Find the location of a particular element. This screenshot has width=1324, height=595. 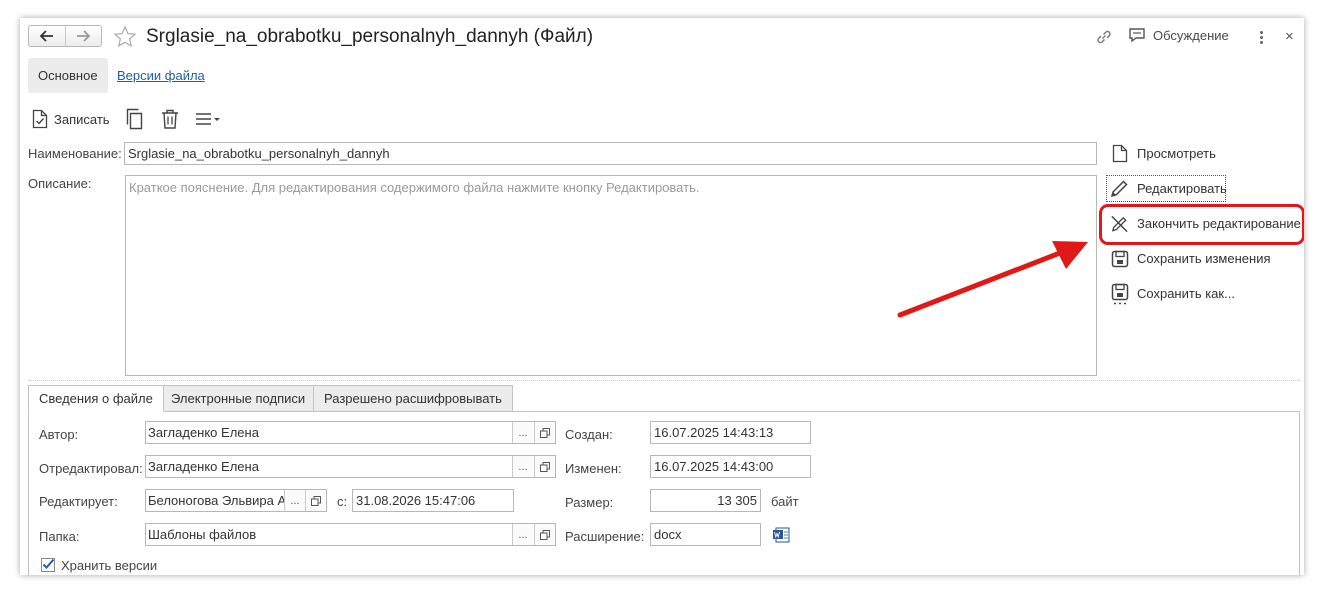

since-field: 31.08.2026 15:47:06 is located at coordinates (433, 500).